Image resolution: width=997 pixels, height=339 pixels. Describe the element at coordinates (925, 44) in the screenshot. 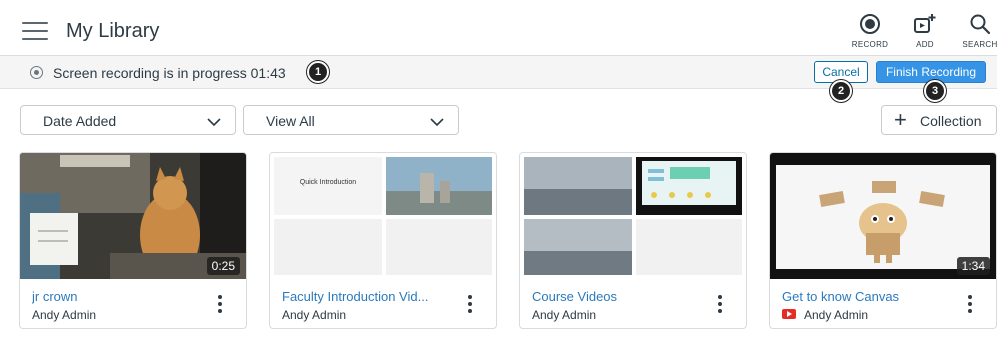

I see `add-label: ADD` at that location.